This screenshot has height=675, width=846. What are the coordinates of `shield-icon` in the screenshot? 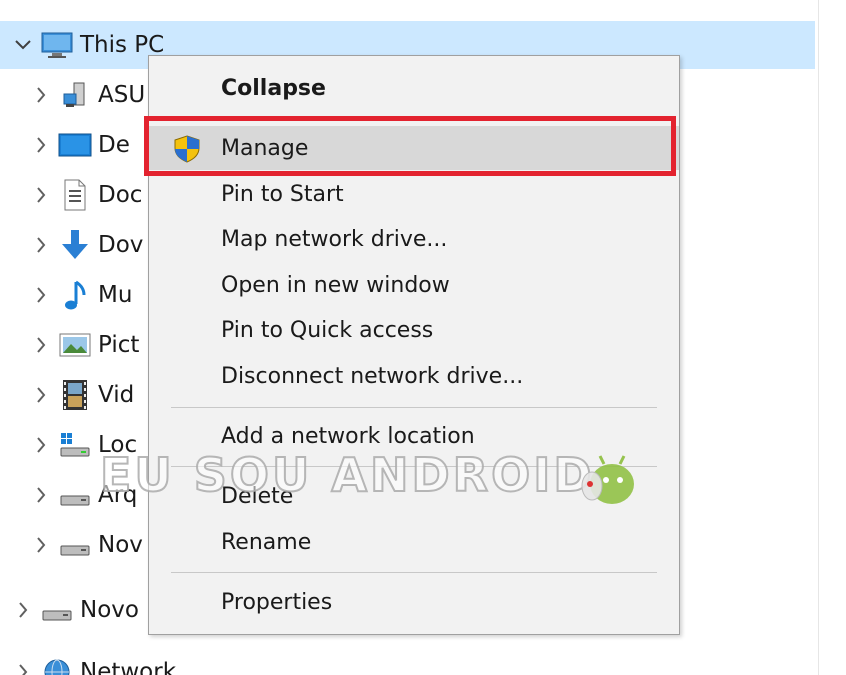 It's located at (187, 149).